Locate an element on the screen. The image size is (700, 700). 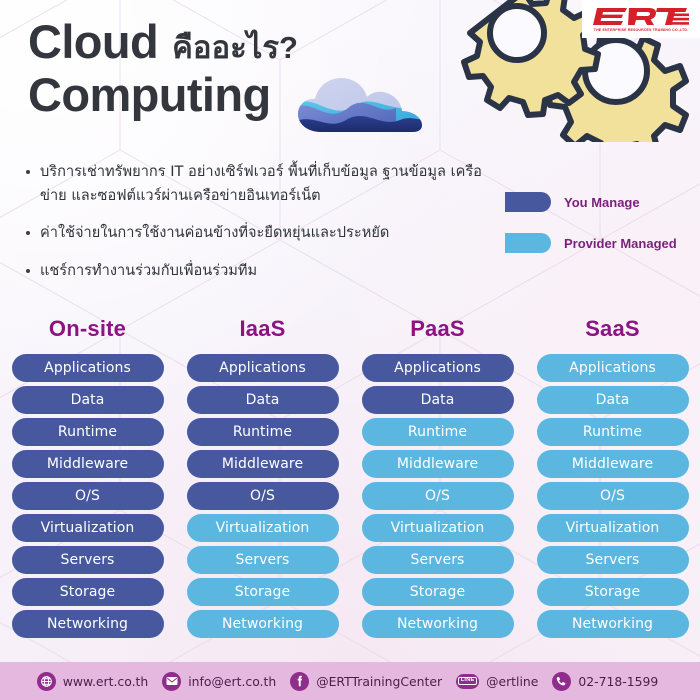
legend-item-you-manage: You Manage is located at coordinates (600, 202).